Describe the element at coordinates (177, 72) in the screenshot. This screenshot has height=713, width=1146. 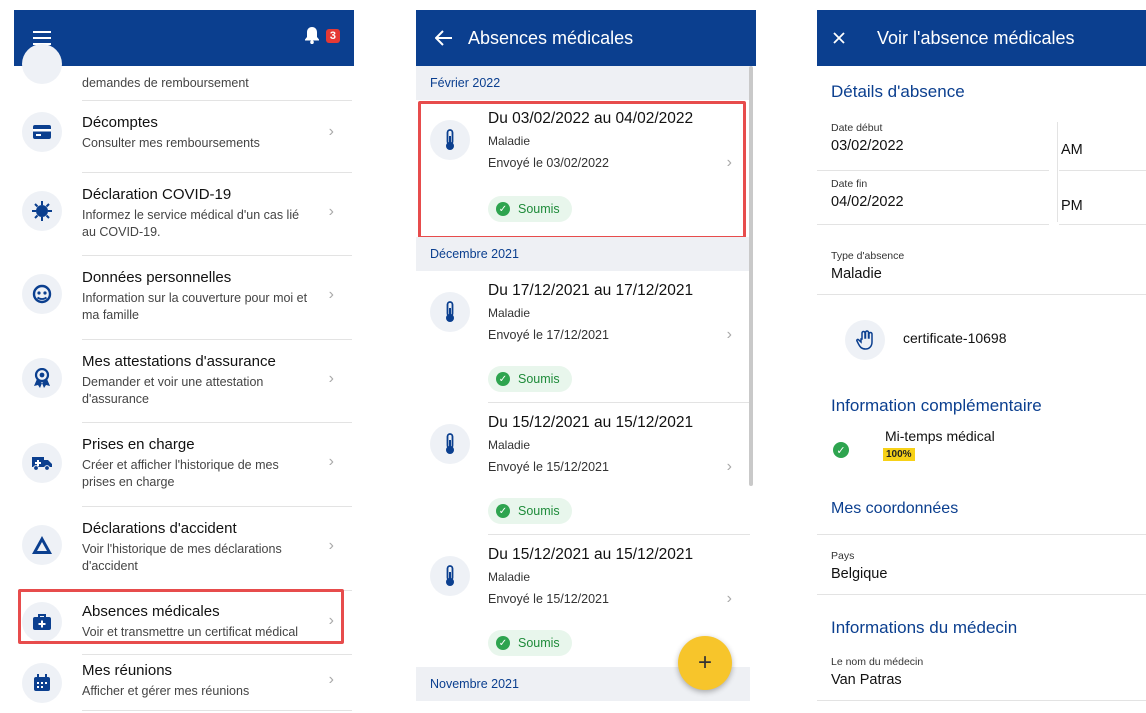
I see `menu-item-remboursement: demandes de remboursement` at that location.